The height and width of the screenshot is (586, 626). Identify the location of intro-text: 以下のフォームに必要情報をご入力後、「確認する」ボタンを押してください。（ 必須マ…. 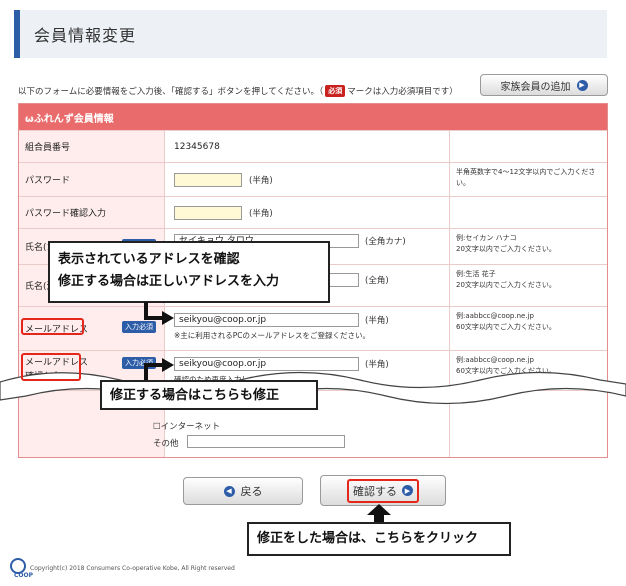
(238, 91).